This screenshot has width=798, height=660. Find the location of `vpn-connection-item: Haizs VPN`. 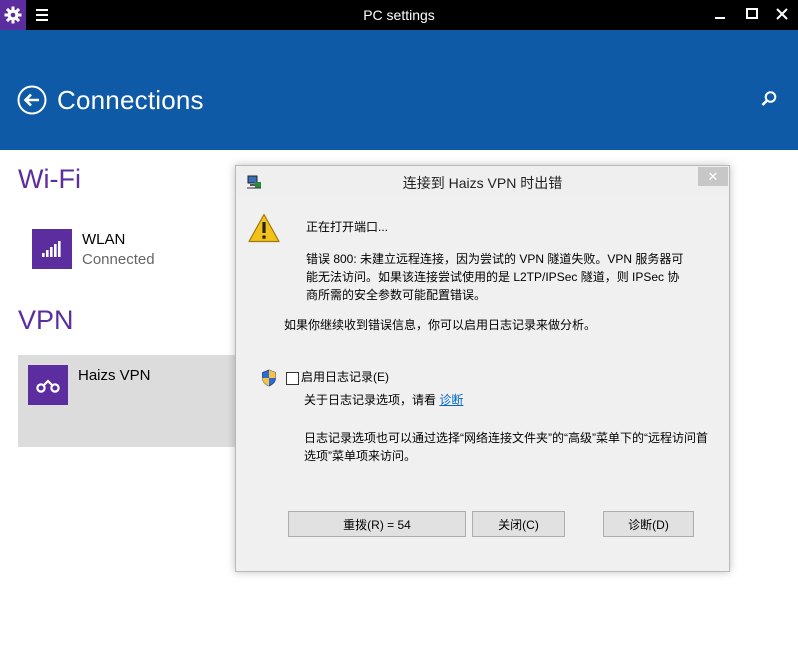

vpn-connection-item: Haizs VPN is located at coordinates (133, 401).